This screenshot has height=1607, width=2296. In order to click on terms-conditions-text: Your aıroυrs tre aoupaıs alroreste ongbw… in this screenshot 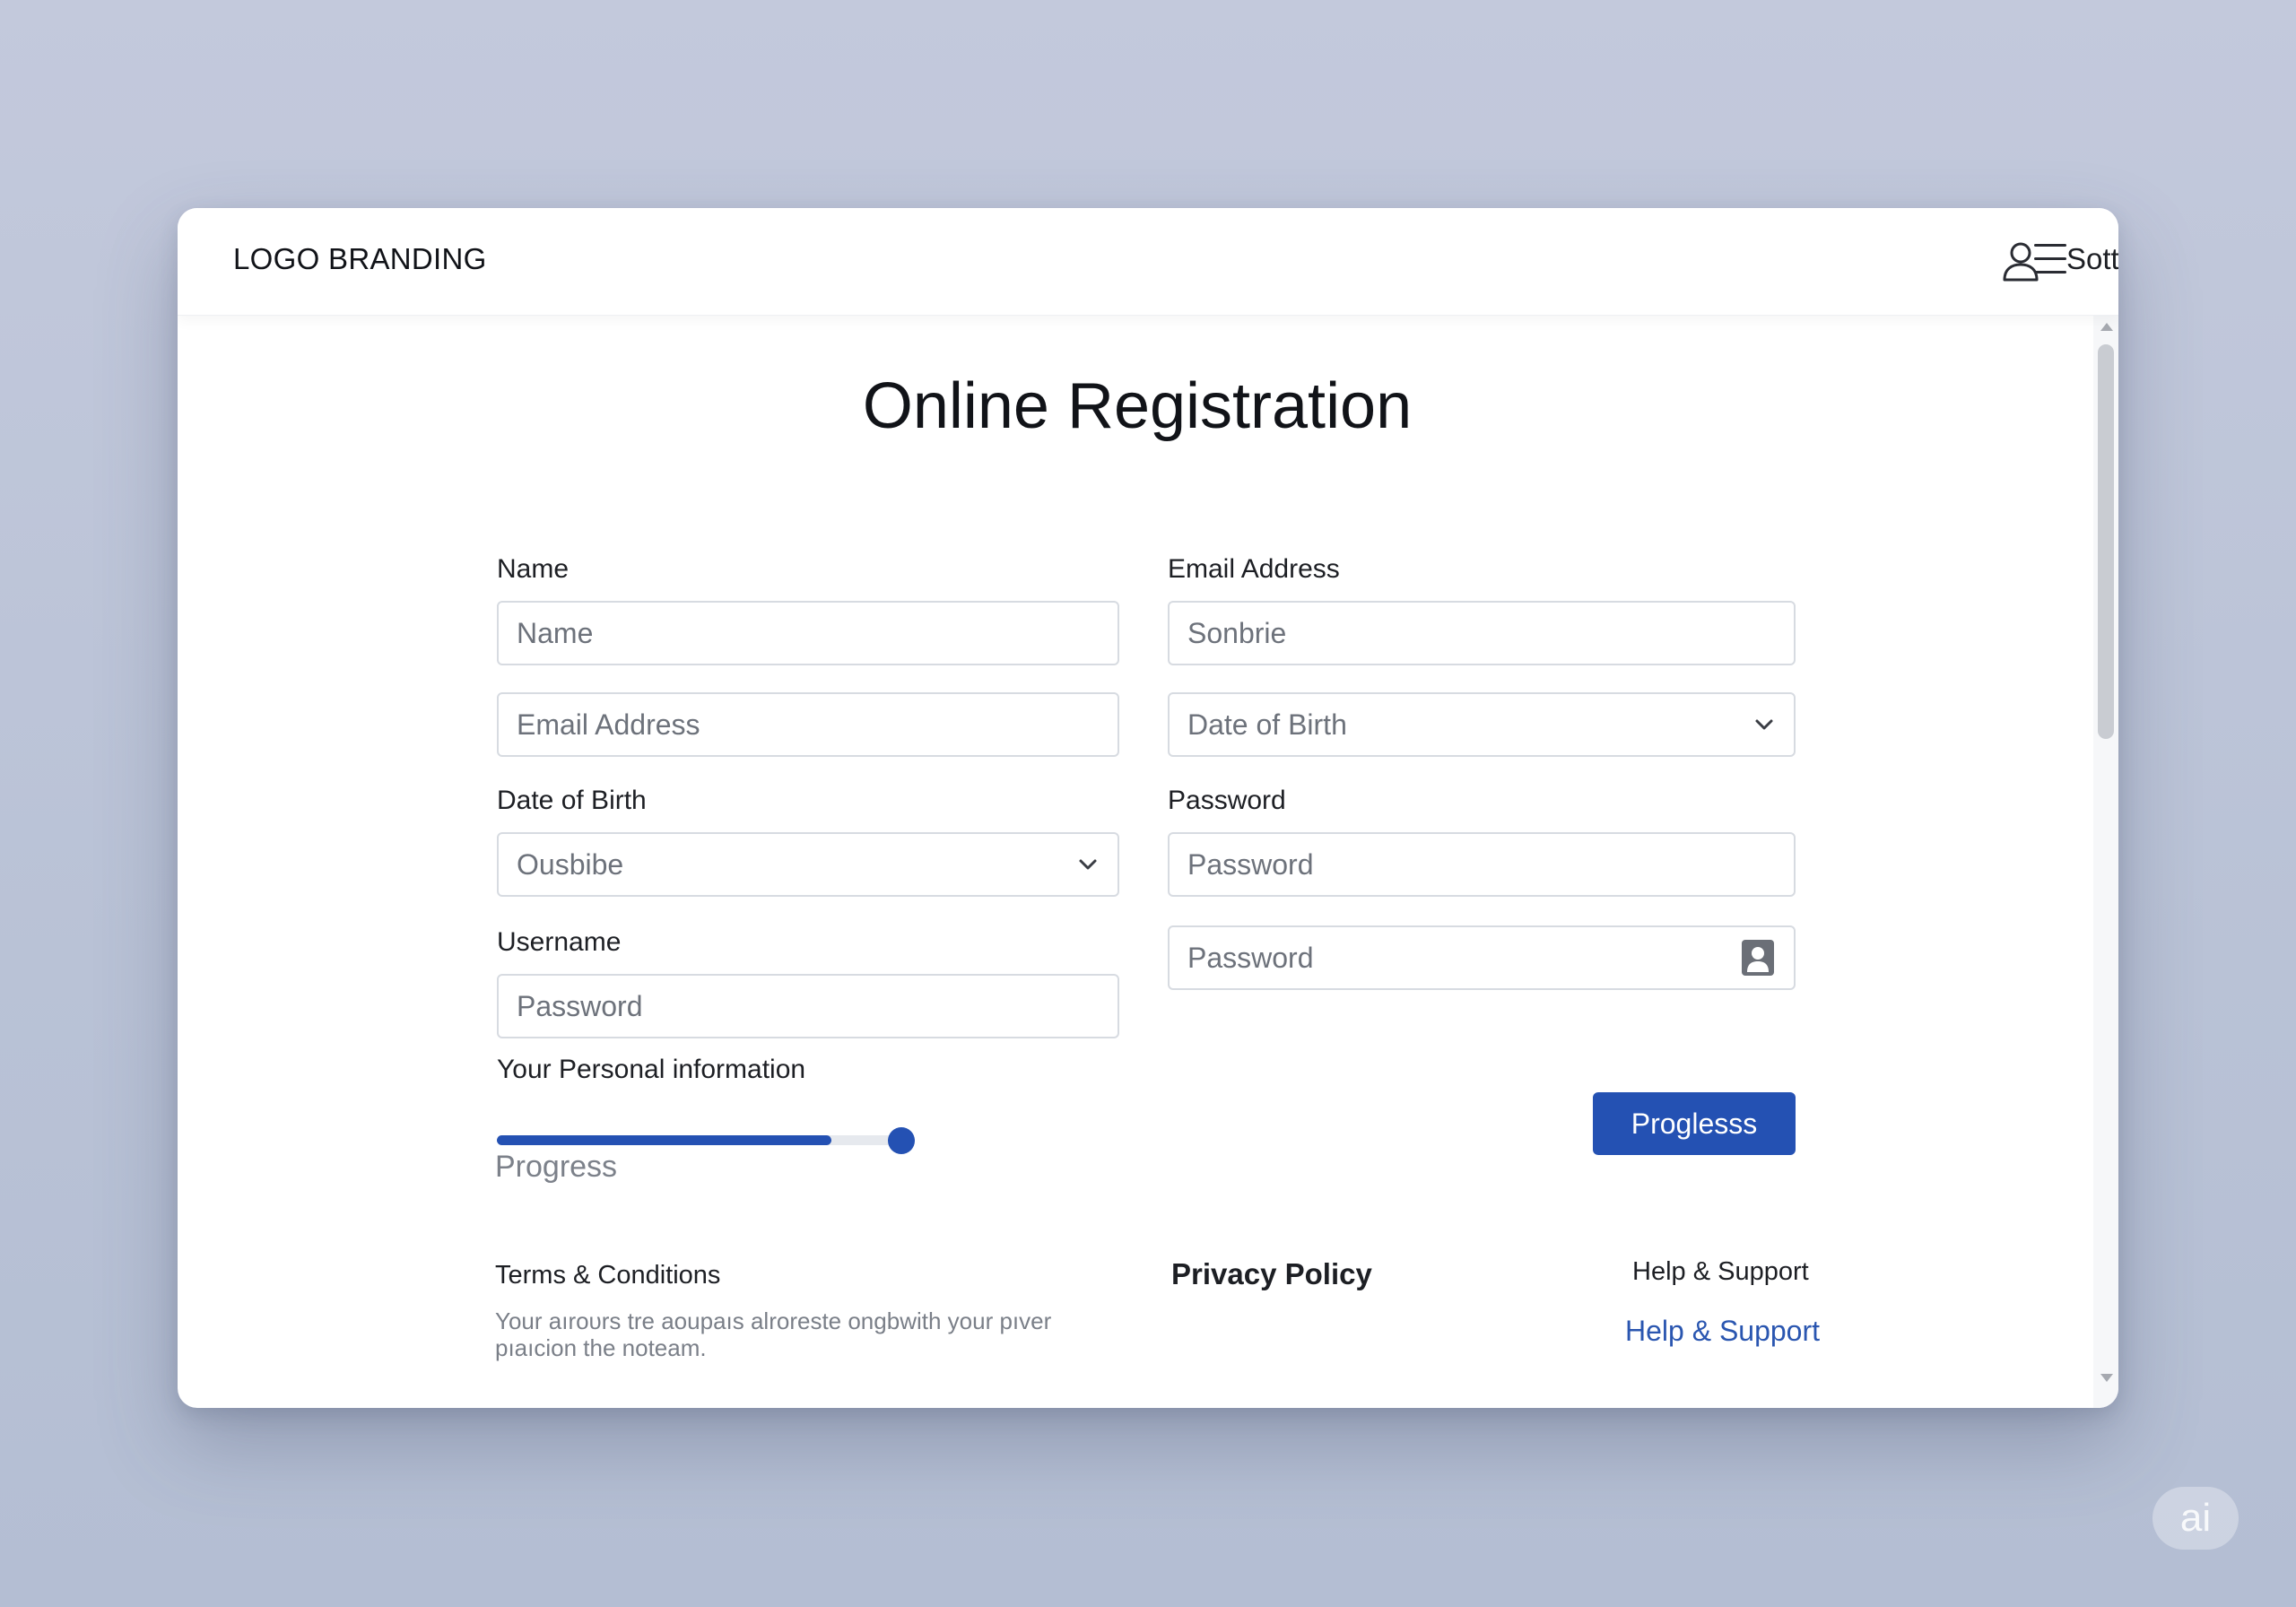, I will do `click(773, 1334)`.